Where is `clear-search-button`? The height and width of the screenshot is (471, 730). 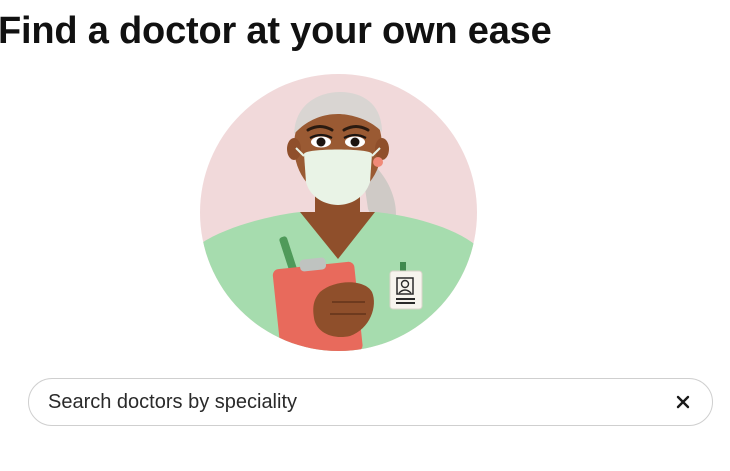 clear-search-button is located at coordinates (683, 402).